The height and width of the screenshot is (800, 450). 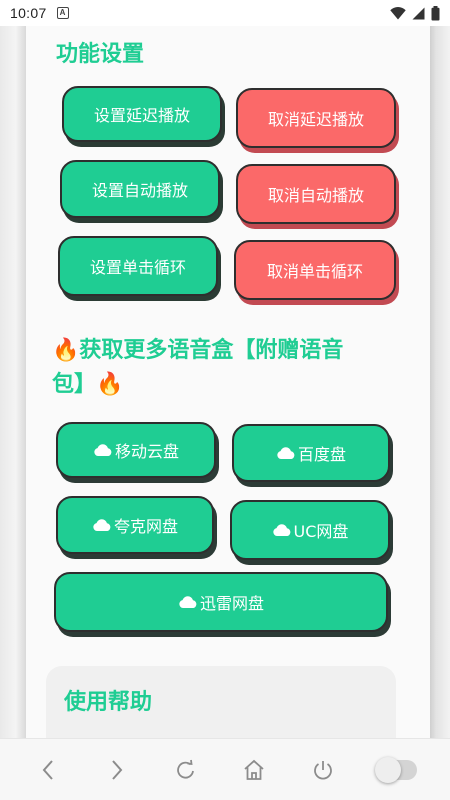 What do you see at coordinates (146, 451) in the screenshot?
I see `mobile-cloud-label: 移动云盘` at bounding box center [146, 451].